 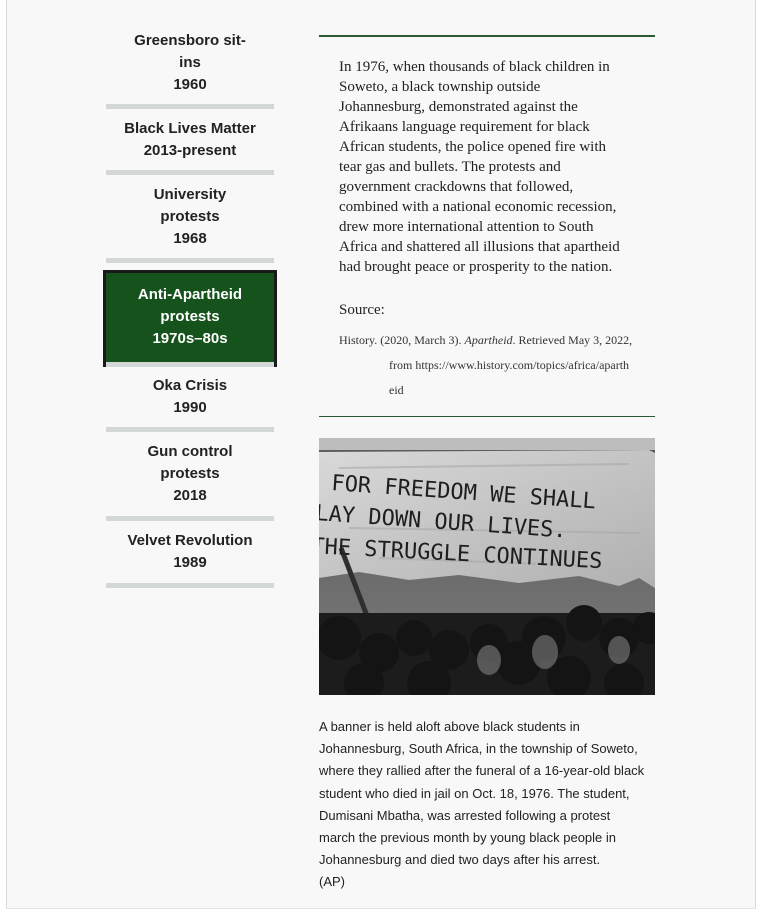 I want to click on source-label: Source:, so click(x=362, y=310).